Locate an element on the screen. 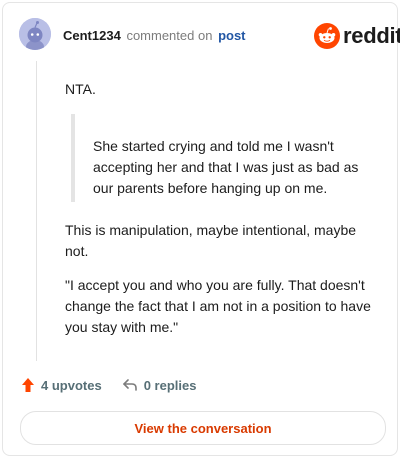  thread-line is located at coordinates (36, 211).